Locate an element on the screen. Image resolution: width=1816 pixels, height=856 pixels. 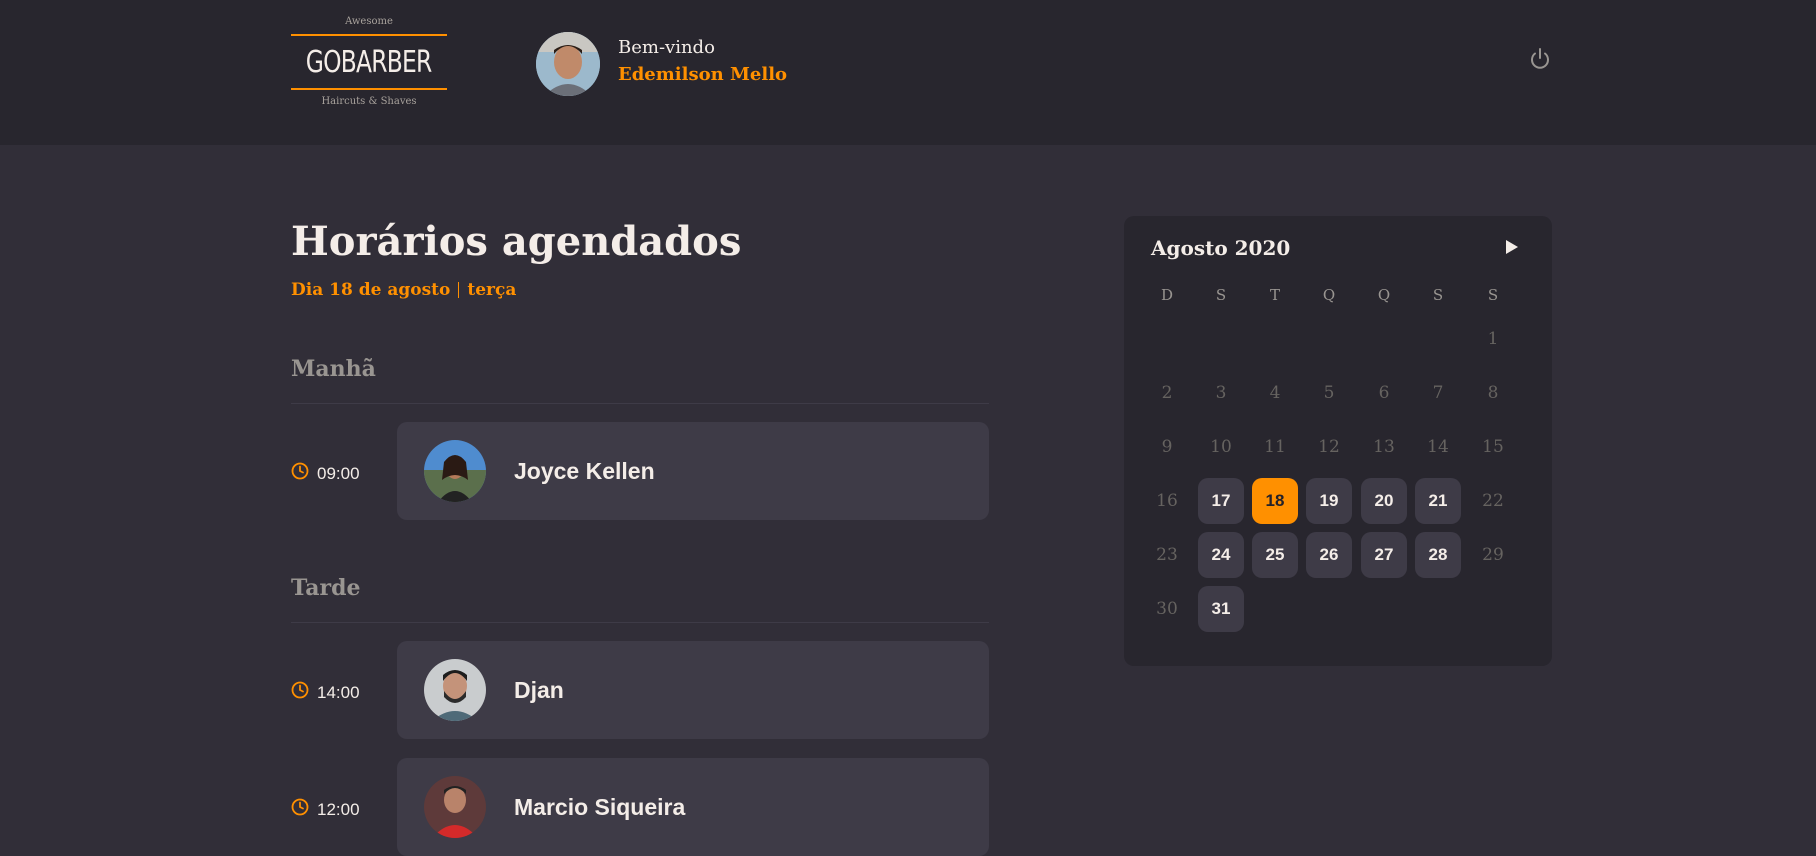
user-avatar is located at coordinates (568, 64).